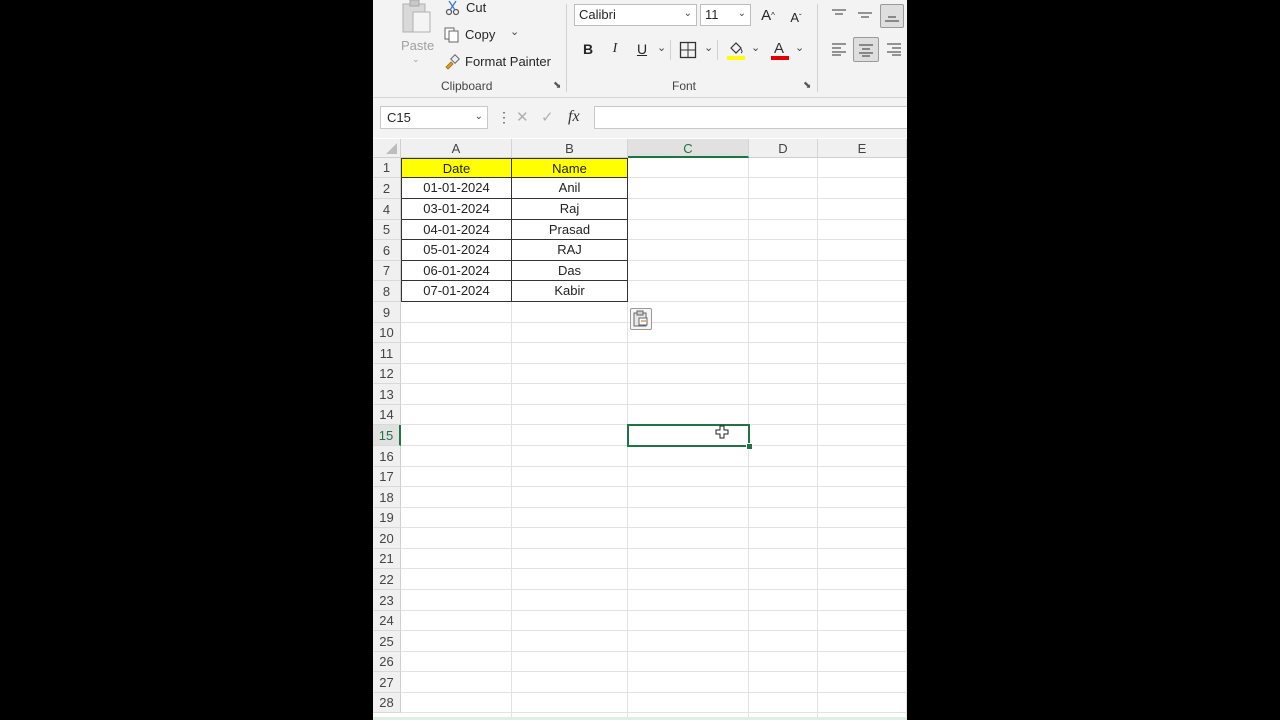 The image size is (1280, 720). I want to click on column-header-b: B, so click(570, 148).